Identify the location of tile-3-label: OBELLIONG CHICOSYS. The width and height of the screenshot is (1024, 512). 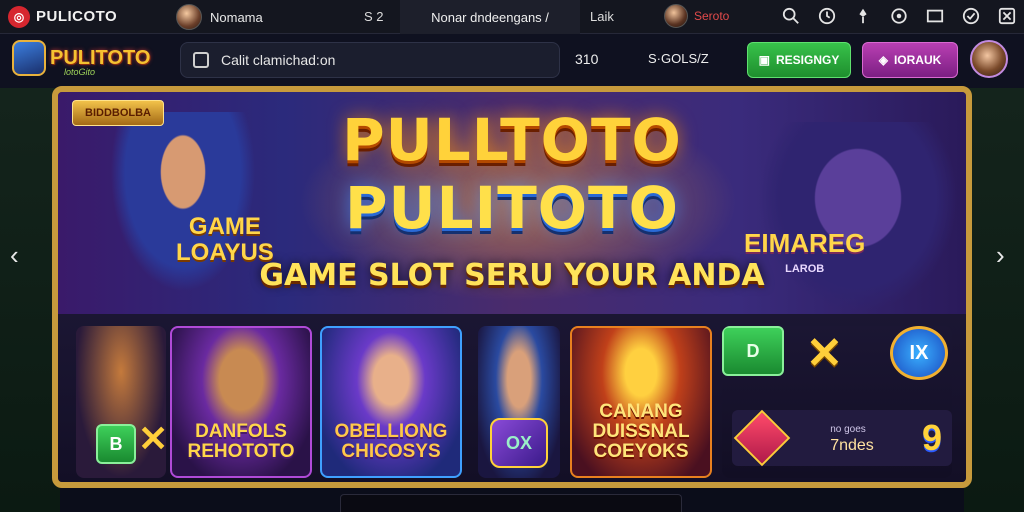
(391, 442).